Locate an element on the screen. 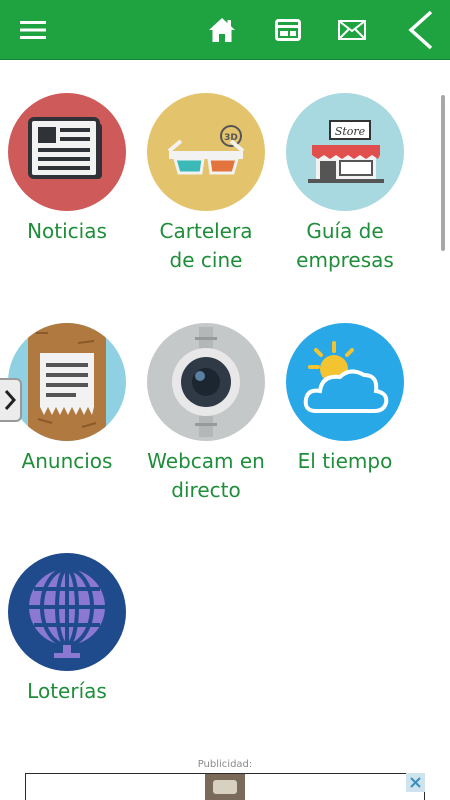 The image size is (450, 800). menu-item-noticias: Noticias is located at coordinates (68, 169).